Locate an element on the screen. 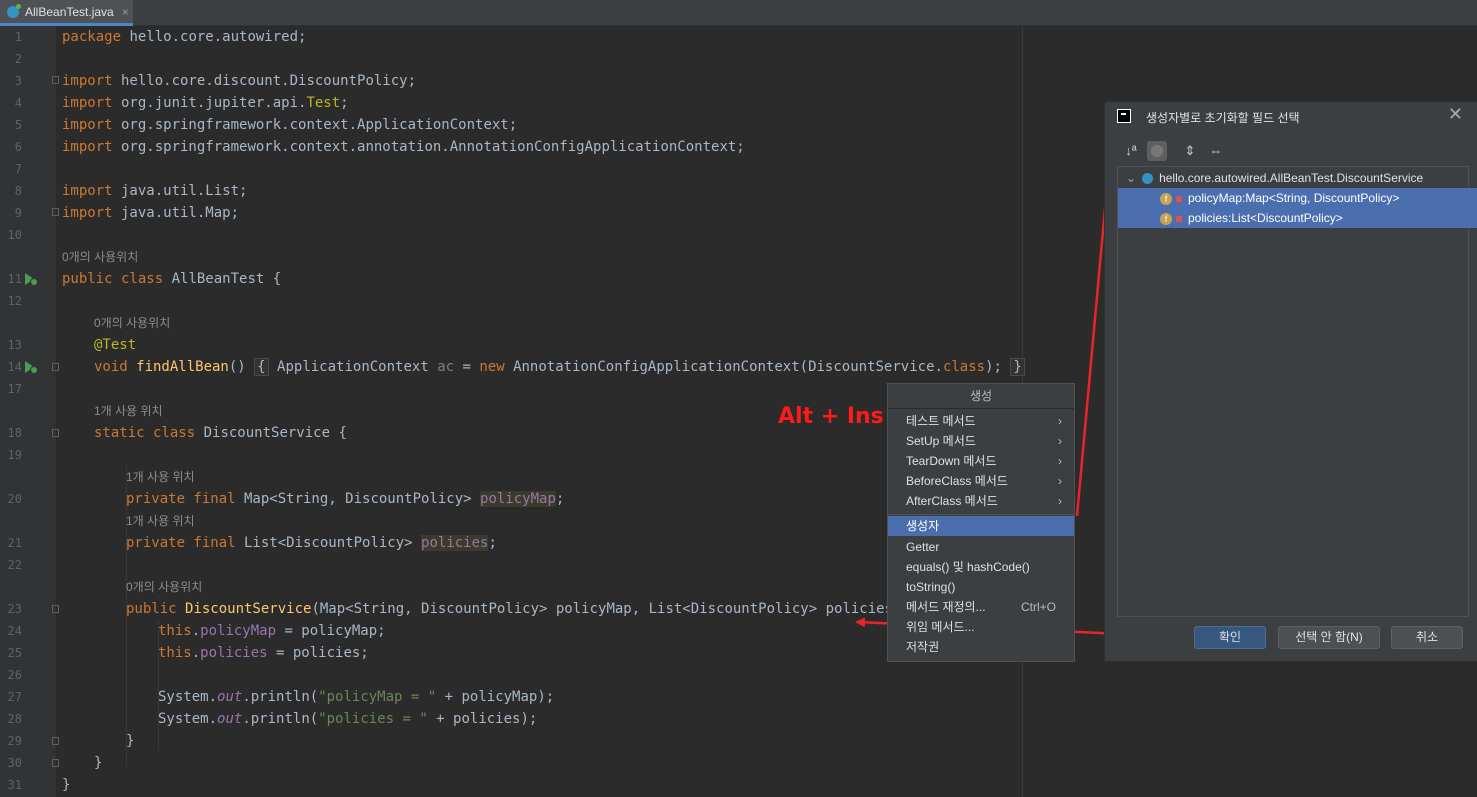 This screenshot has width=1477, height=797. class-icon is located at coordinates (1148, 179).